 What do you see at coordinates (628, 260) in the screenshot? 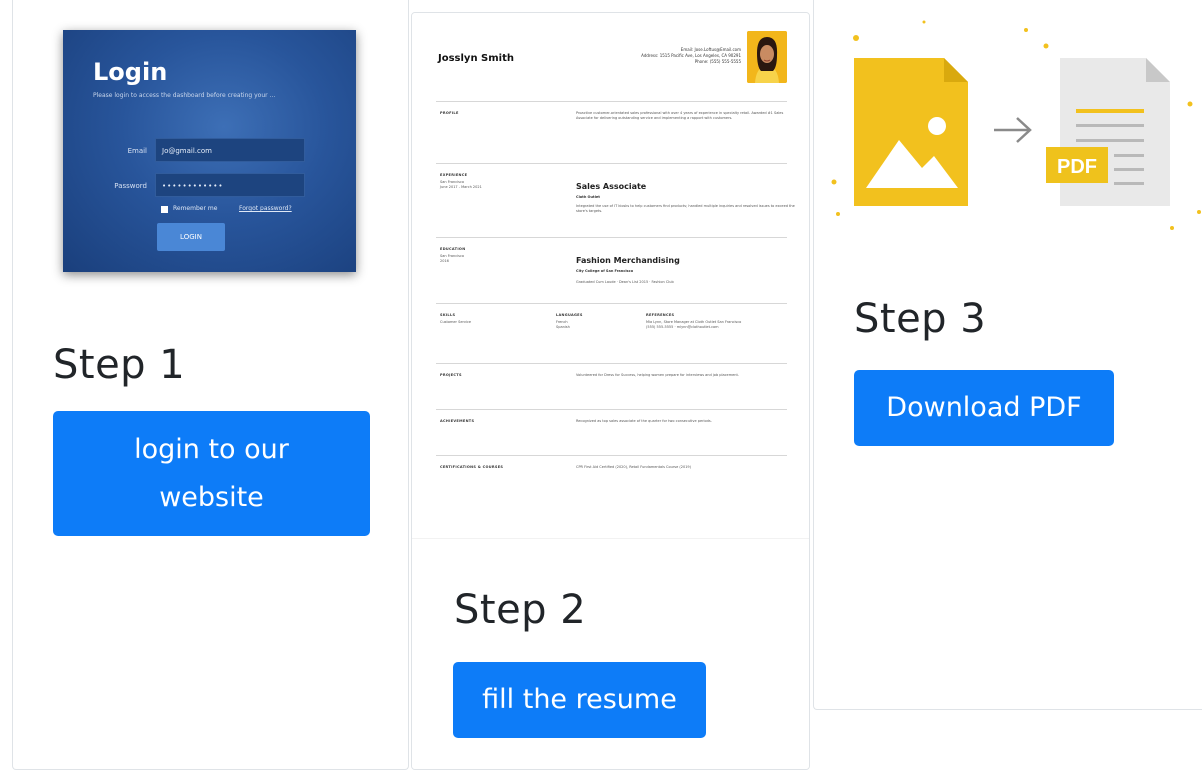
I see `resume-education-title: Fashion Merchandising` at bounding box center [628, 260].